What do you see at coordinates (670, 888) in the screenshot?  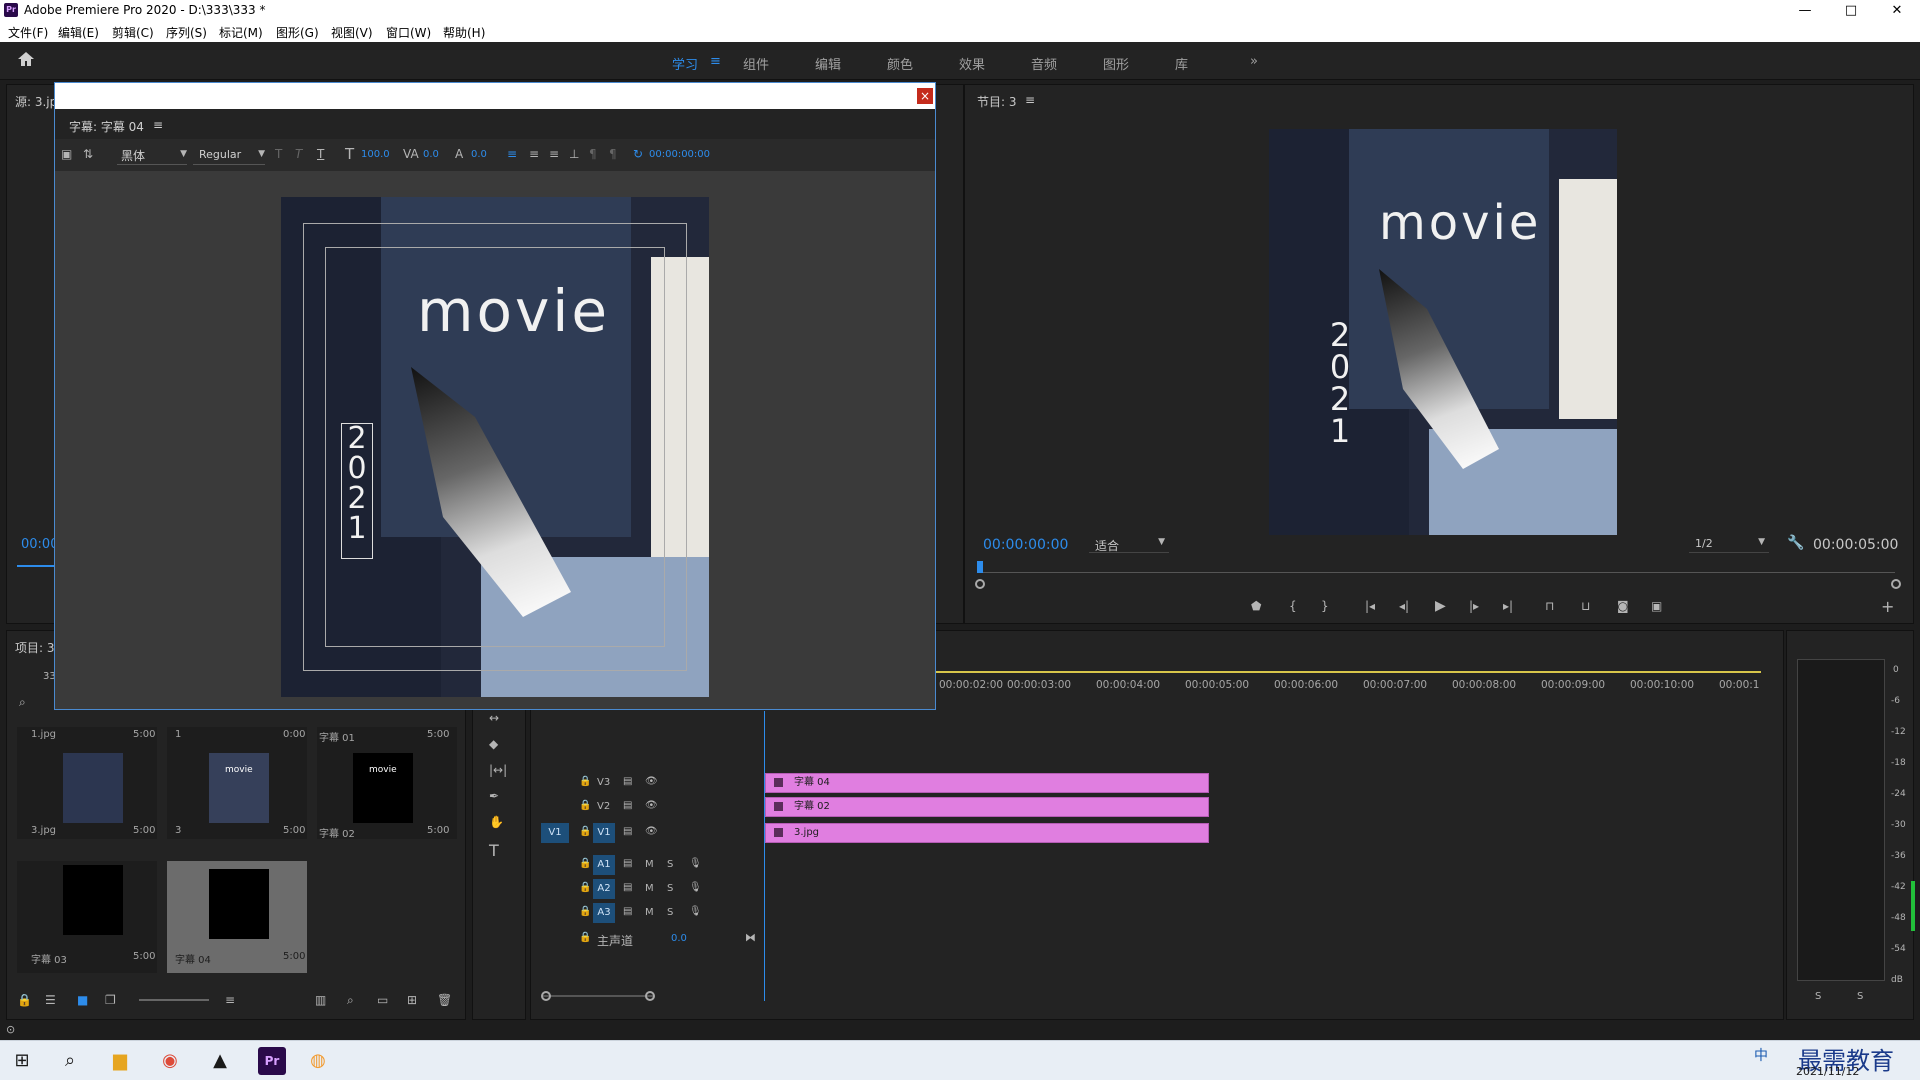 I see `solo-button: S` at bounding box center [670, 888].